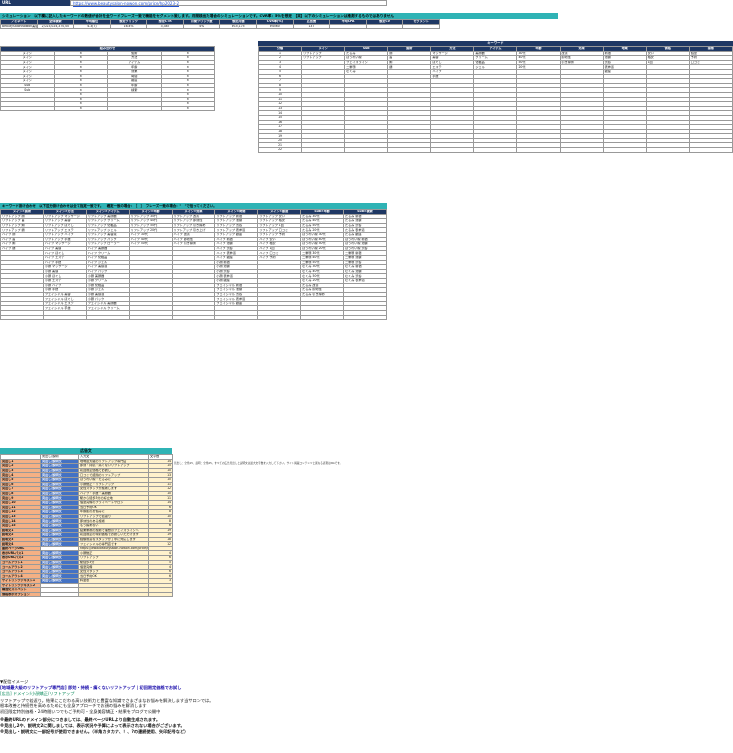 This screenshot has width=733, height=753. Describe the element at coordinates (55, 26) in the screenshot. I see `simulation-value-cell: 2,023,024,370,00` at that location.